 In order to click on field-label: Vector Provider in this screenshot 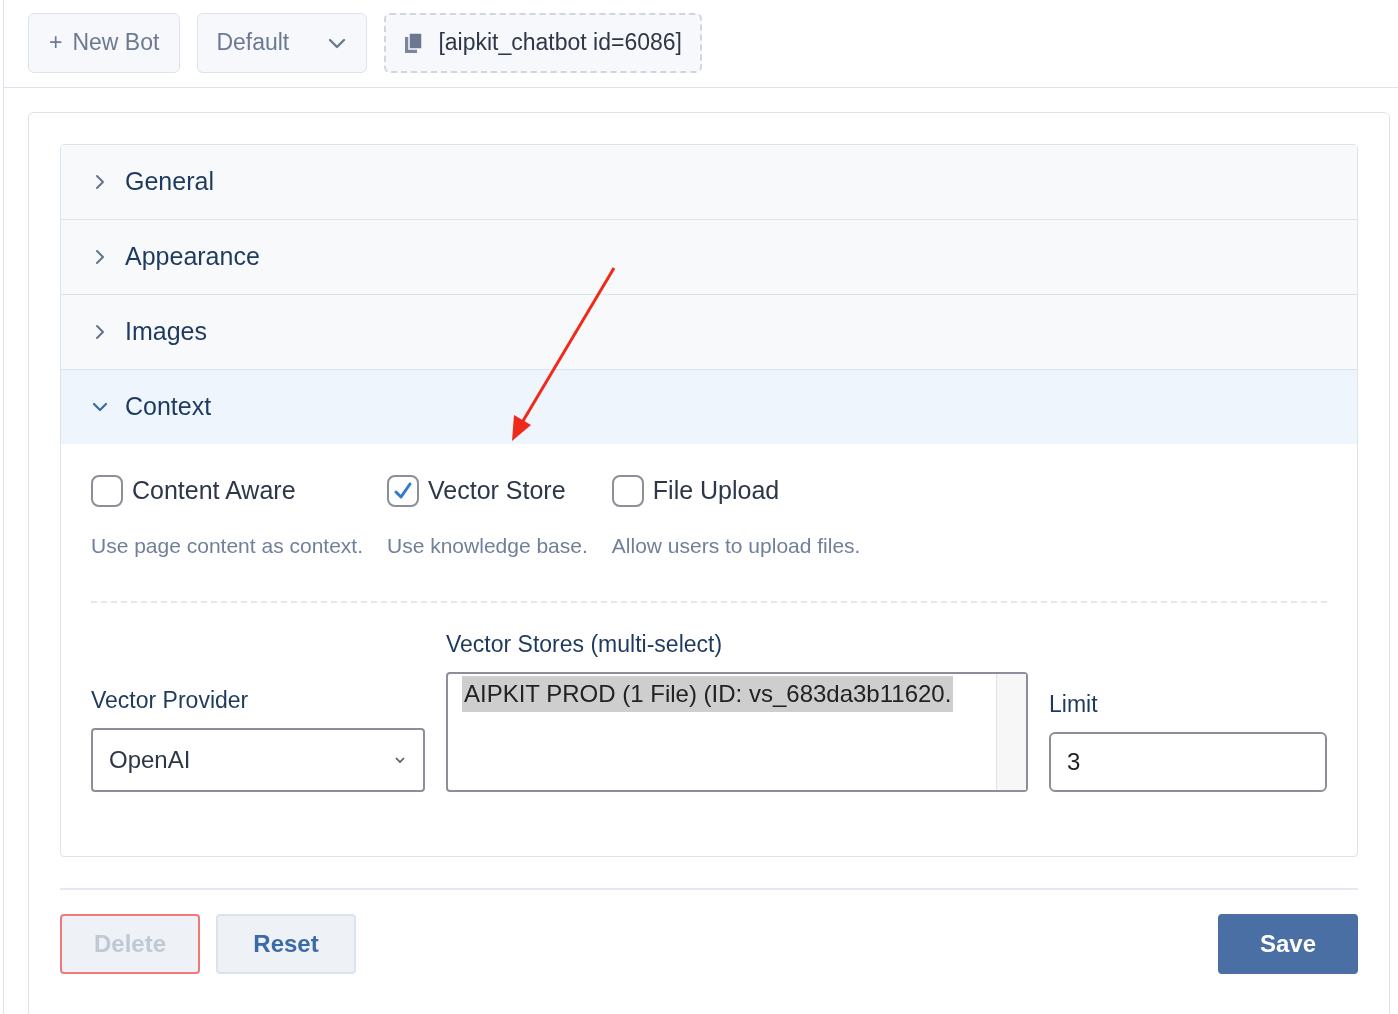, I will do `click(170, 700)`.